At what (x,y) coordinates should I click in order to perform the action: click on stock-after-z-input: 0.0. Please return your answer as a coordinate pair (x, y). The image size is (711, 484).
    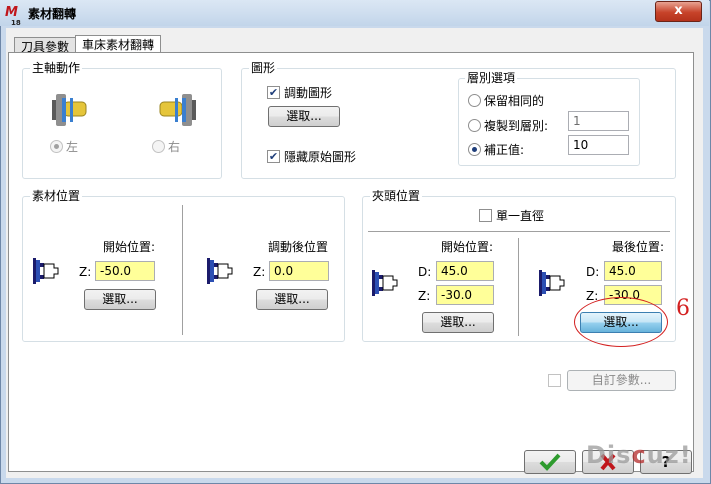
    Looking at the image, I should click on (299, 271).